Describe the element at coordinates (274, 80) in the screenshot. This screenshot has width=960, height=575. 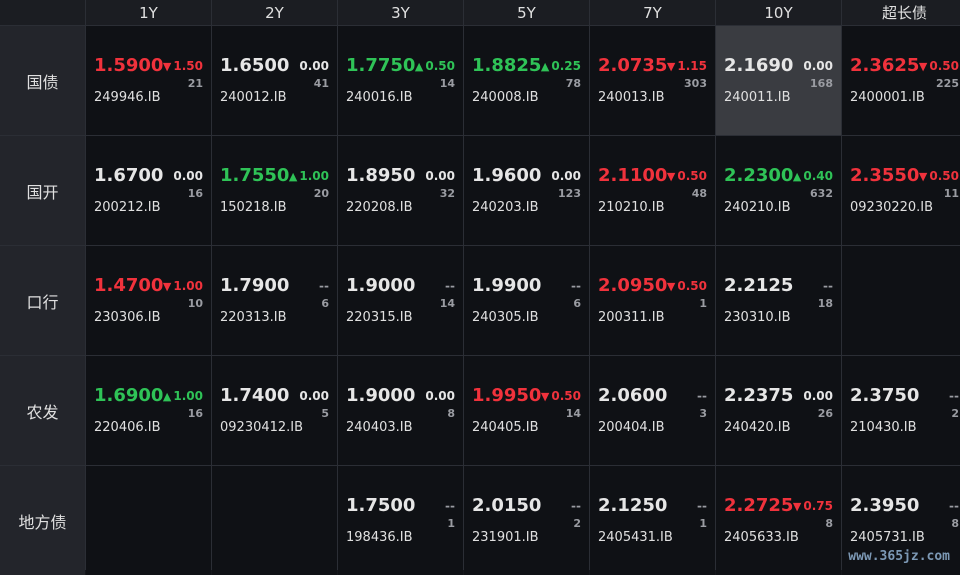
I see `quote-cell: 1.65000.0041240012.IB` at that location.